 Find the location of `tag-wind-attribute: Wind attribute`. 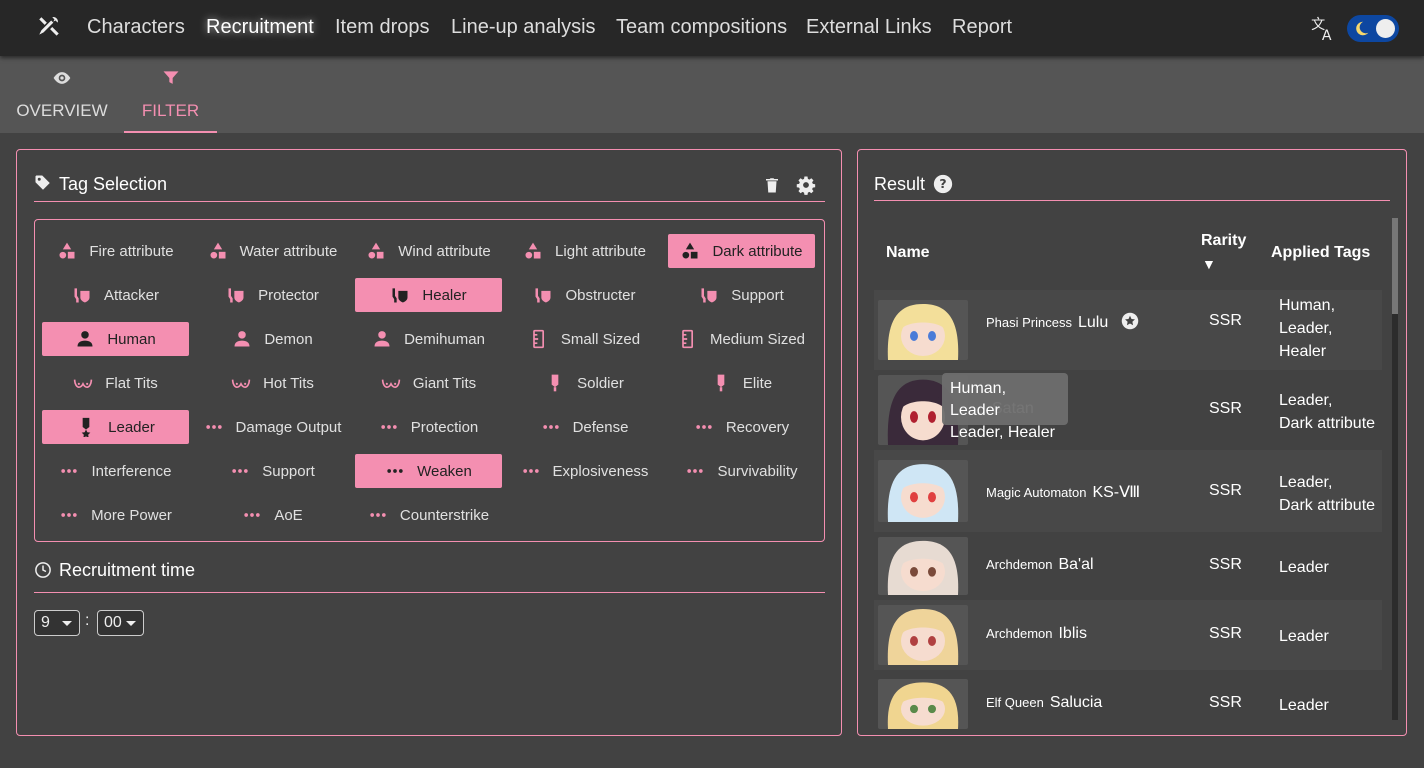

tag-wind-attribute: Wind attribute is located at coordinates (428, 251).